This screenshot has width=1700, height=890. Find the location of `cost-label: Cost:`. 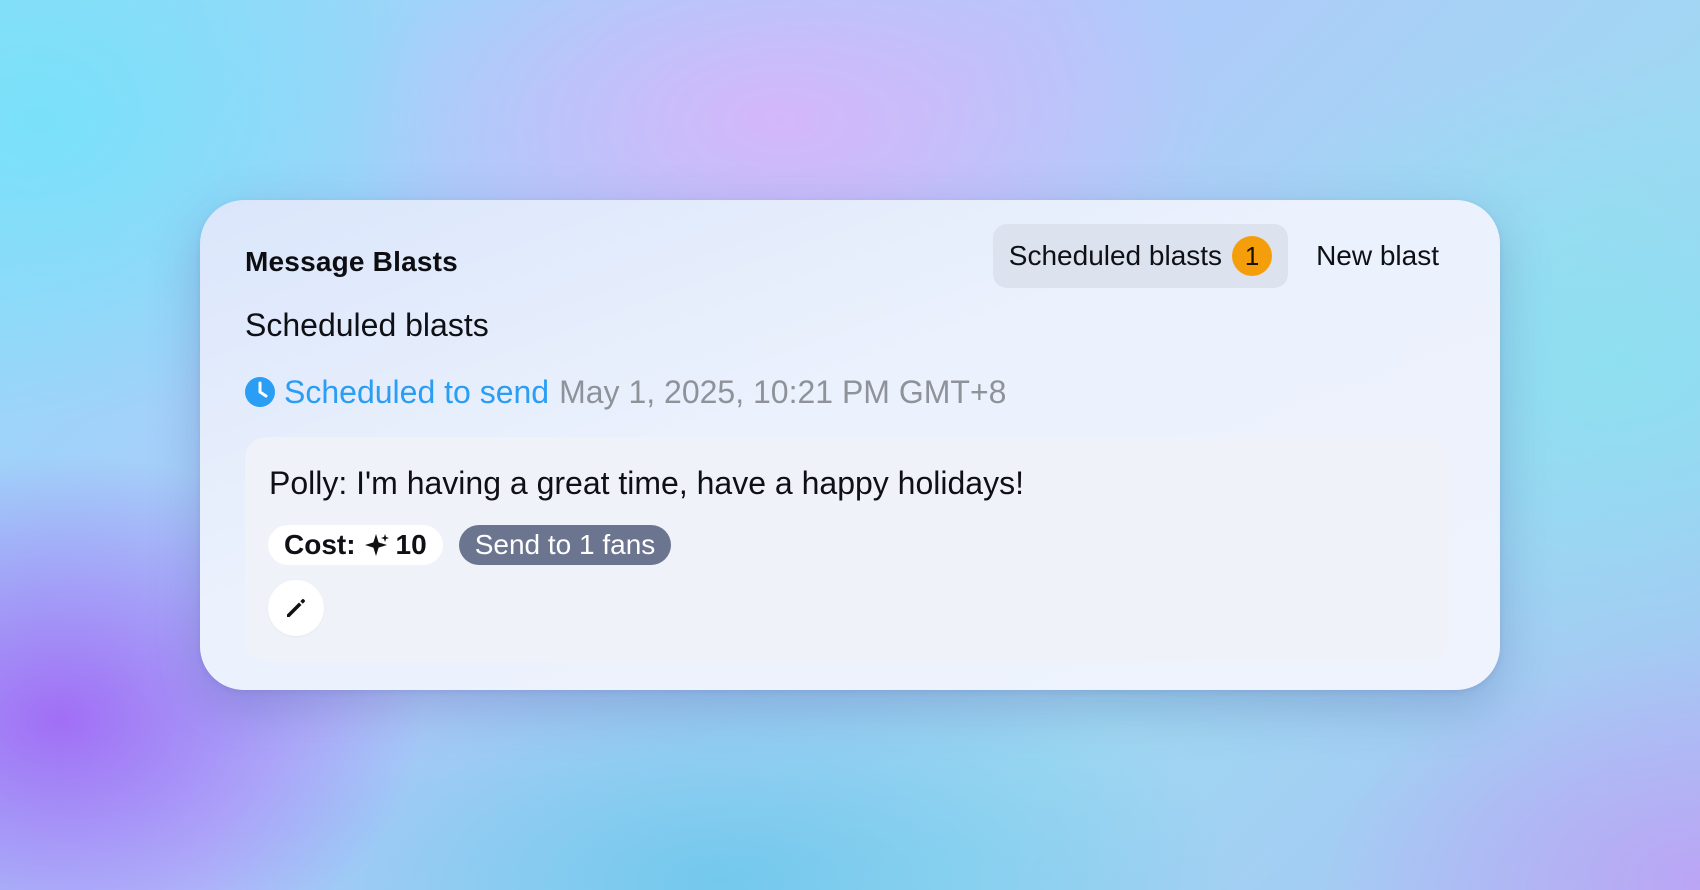

cost-label: Cost: is located at coordinates (320, 544).